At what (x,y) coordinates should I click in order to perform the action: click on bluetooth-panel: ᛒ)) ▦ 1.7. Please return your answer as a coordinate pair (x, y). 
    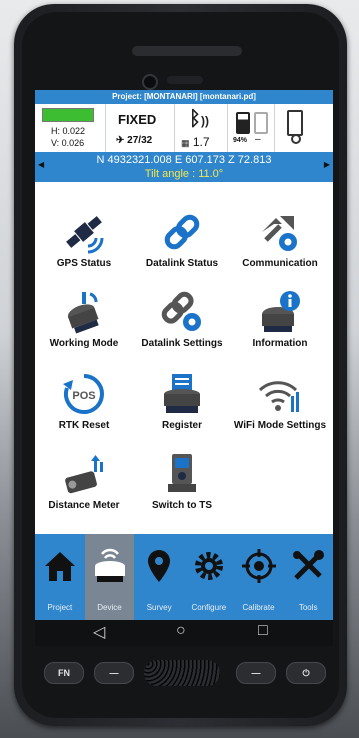
    Looking at the image, I should click on (201, 128).